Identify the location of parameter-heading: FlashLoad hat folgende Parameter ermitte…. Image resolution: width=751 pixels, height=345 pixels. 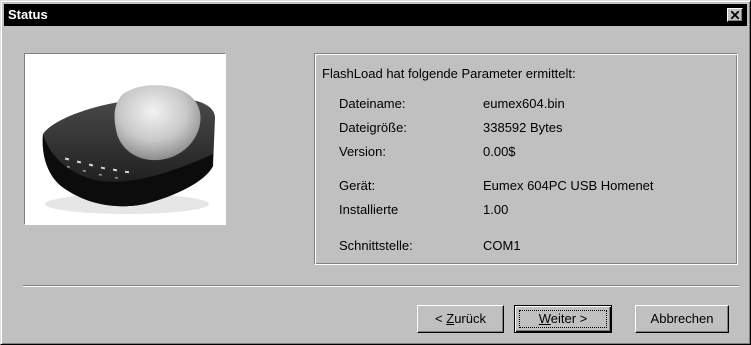
(449, 73).